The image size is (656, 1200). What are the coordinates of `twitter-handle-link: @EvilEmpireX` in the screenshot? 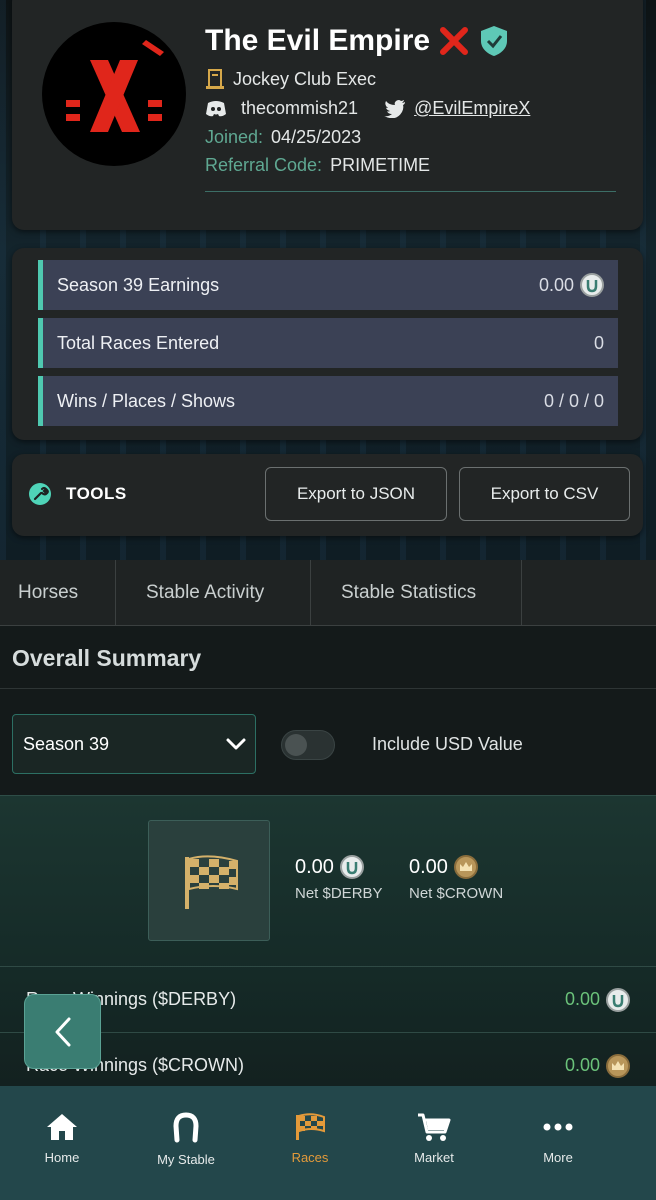 It's located at (472, 108).